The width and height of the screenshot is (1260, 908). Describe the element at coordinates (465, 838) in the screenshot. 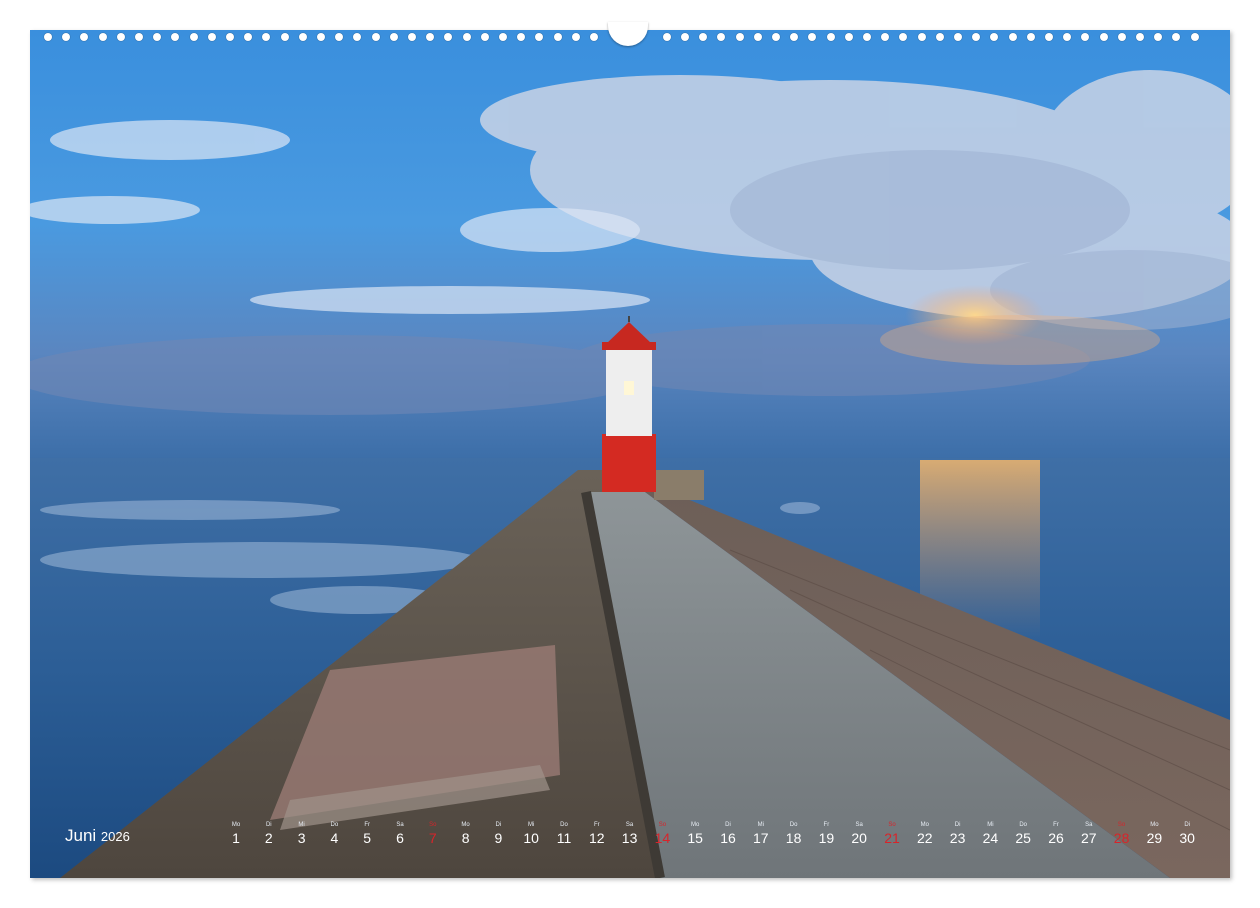

I see `day-number: 8` at that location.